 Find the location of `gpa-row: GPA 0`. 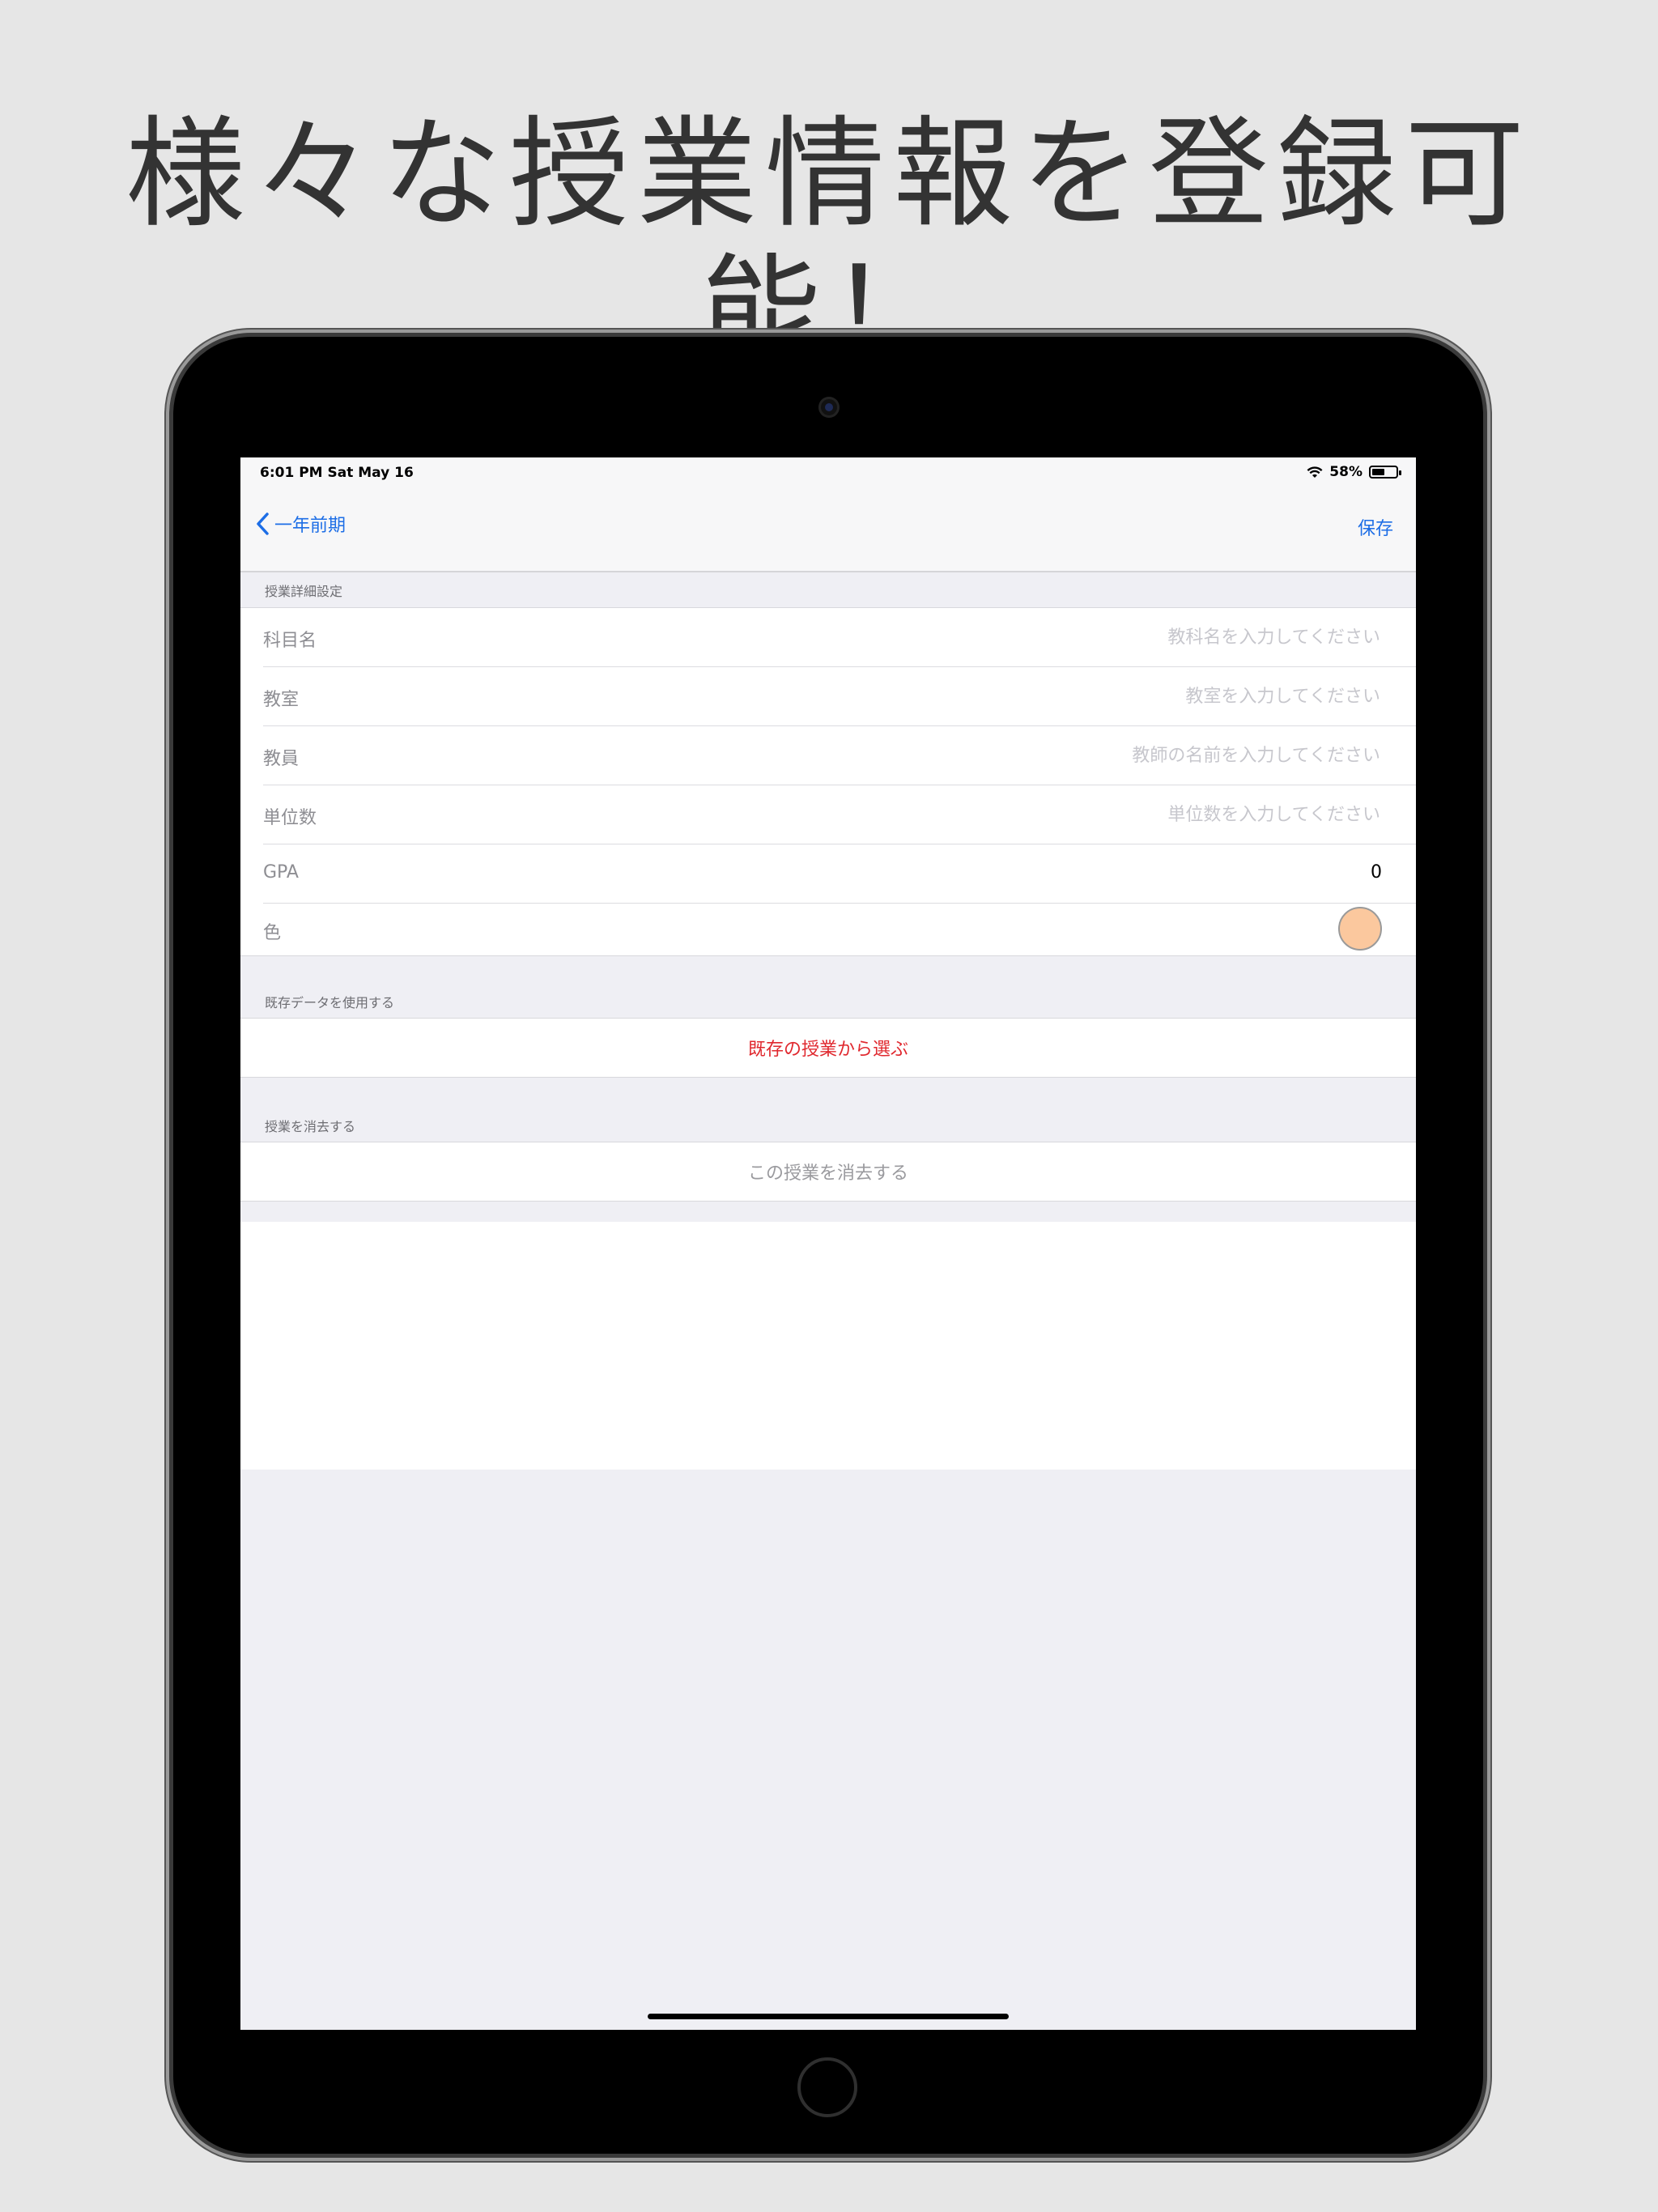

gpa-row: GPA 0 is located at coordinates (839, 874).